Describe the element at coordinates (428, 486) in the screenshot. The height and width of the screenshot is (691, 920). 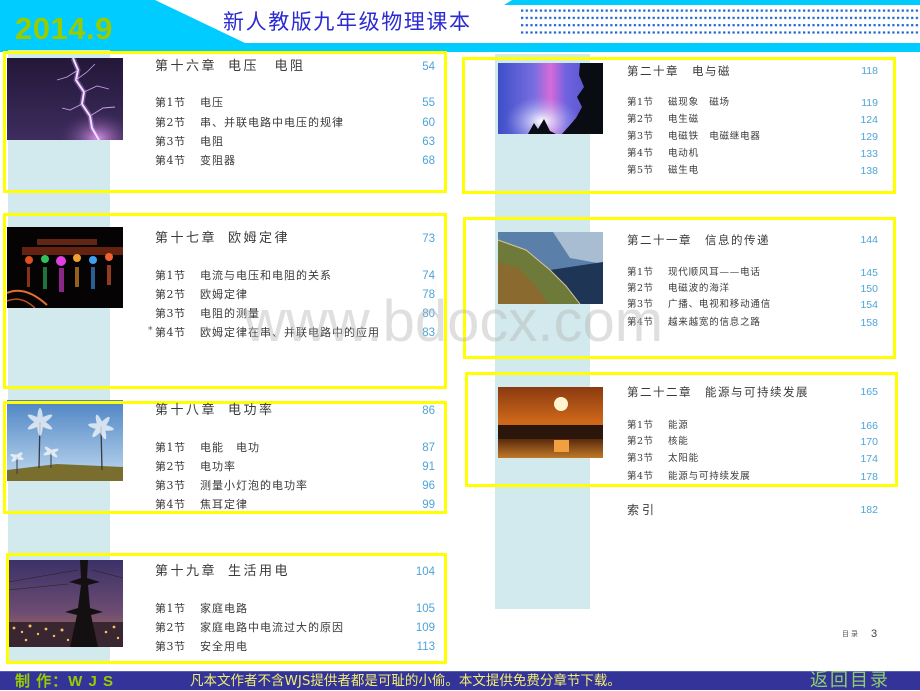
I see `section-page-number: 96` at that location.